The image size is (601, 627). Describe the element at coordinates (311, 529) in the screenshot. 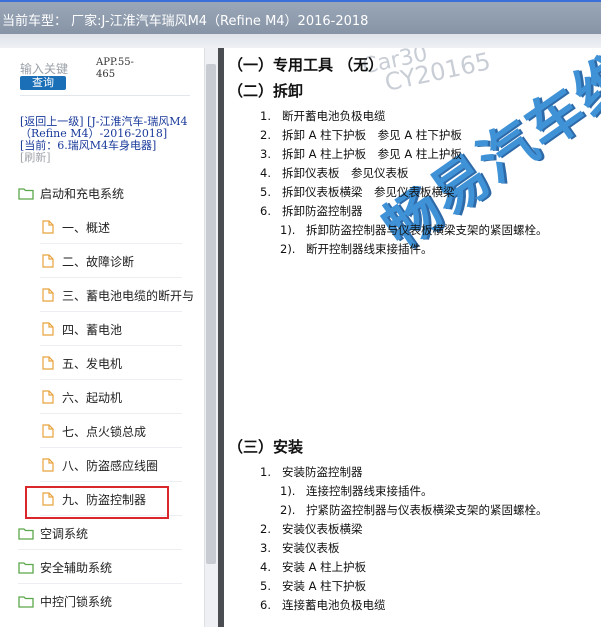

I see `install-step: 2. 安装仪表板横梁` at that location.